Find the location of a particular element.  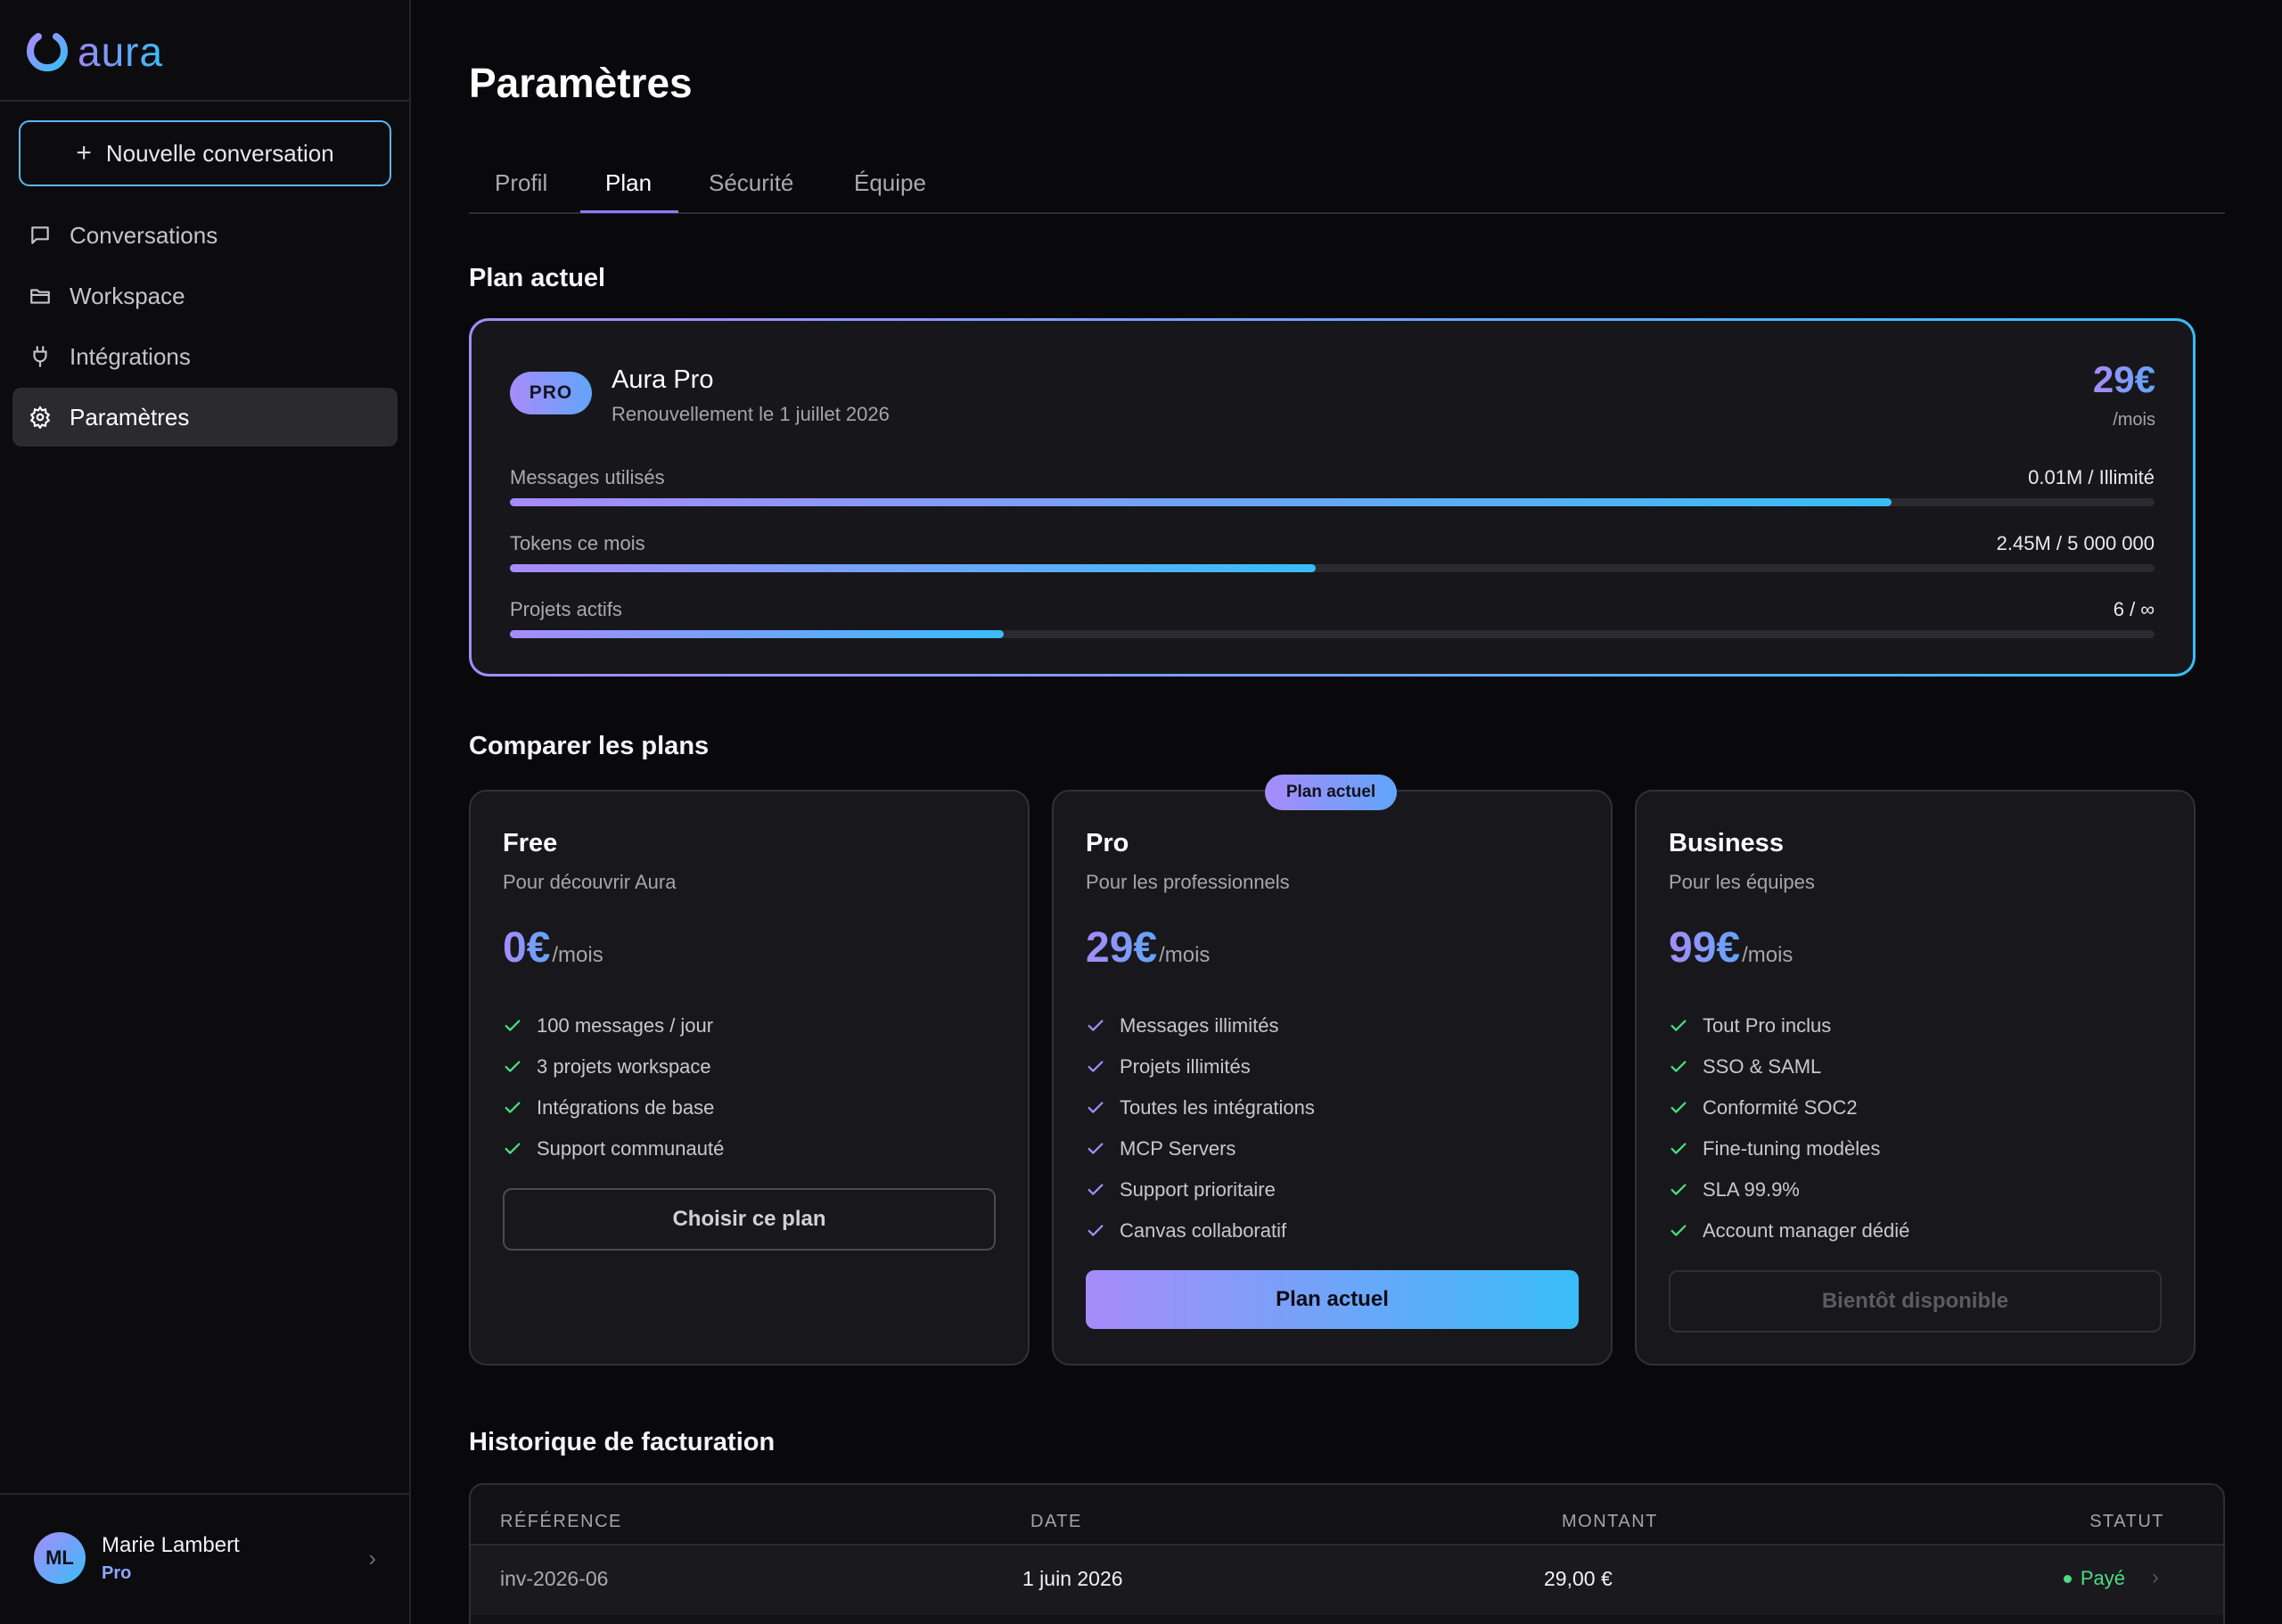

current-plan-tag: Plan actuel is located at coordinates (1331, 792).